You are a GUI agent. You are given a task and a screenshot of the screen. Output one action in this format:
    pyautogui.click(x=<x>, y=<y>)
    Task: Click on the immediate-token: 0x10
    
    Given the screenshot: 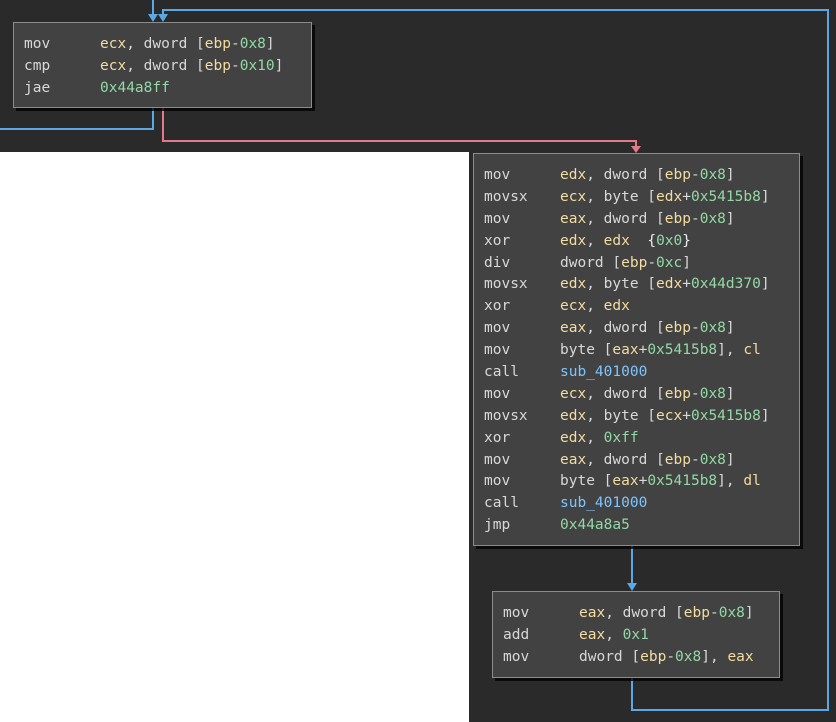 What is the action you would take?
    pyautogui.click(x=257, y=65)
    